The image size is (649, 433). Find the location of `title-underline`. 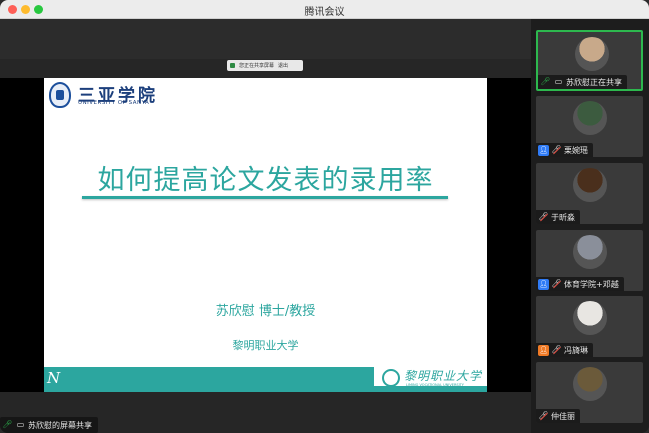

title-underline is located at coordinates (265, 197).